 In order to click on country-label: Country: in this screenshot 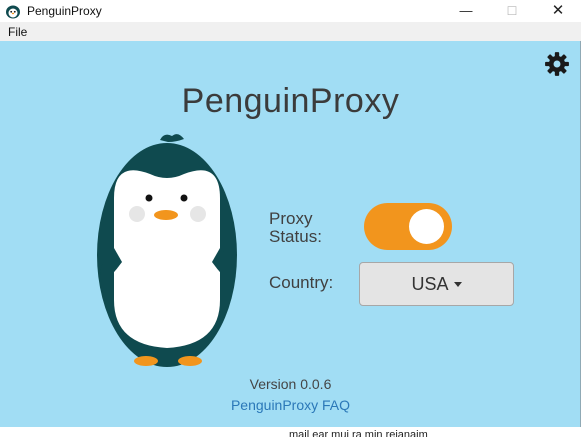, I will do `click(301, 282)`.